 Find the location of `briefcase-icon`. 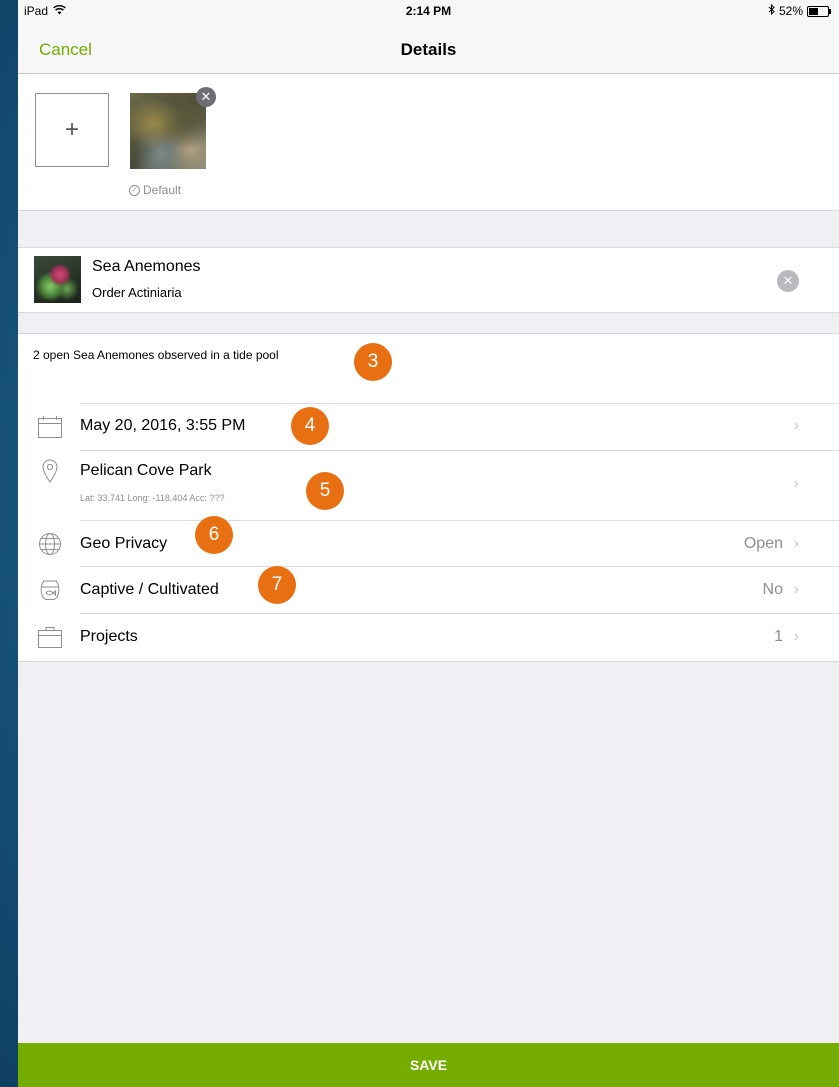

briefcase-icon is located at coordinates (50, 637).